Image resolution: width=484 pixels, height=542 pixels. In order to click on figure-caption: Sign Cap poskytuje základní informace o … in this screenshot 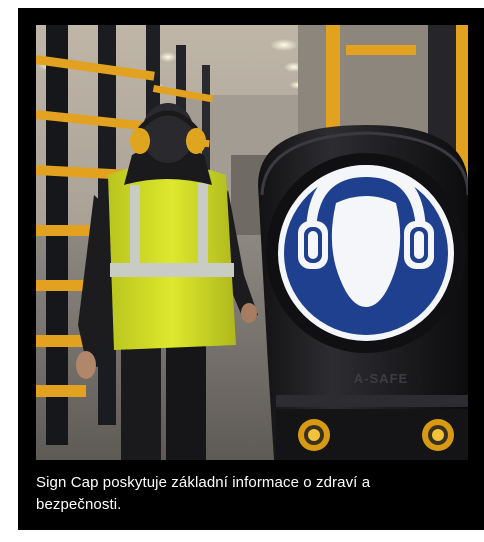, I will do `click(203, 493)`.